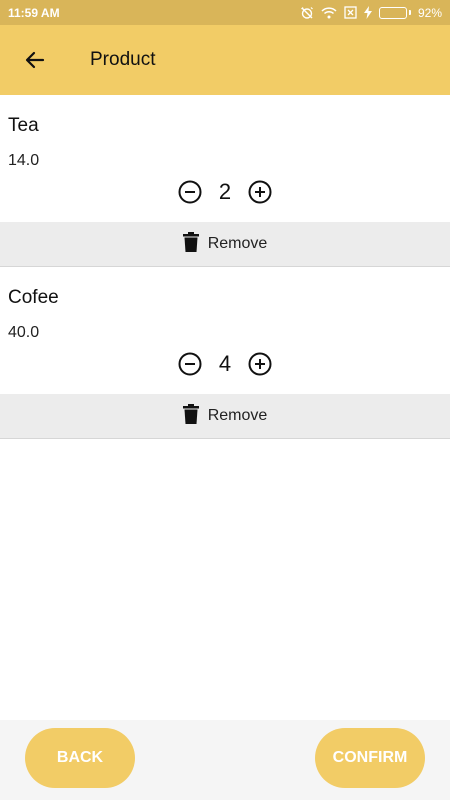  What do you see at coordinates (34, 12) in the screenshot?
I see `status-time: 11:59 AM` at bounding box center [34, 12].